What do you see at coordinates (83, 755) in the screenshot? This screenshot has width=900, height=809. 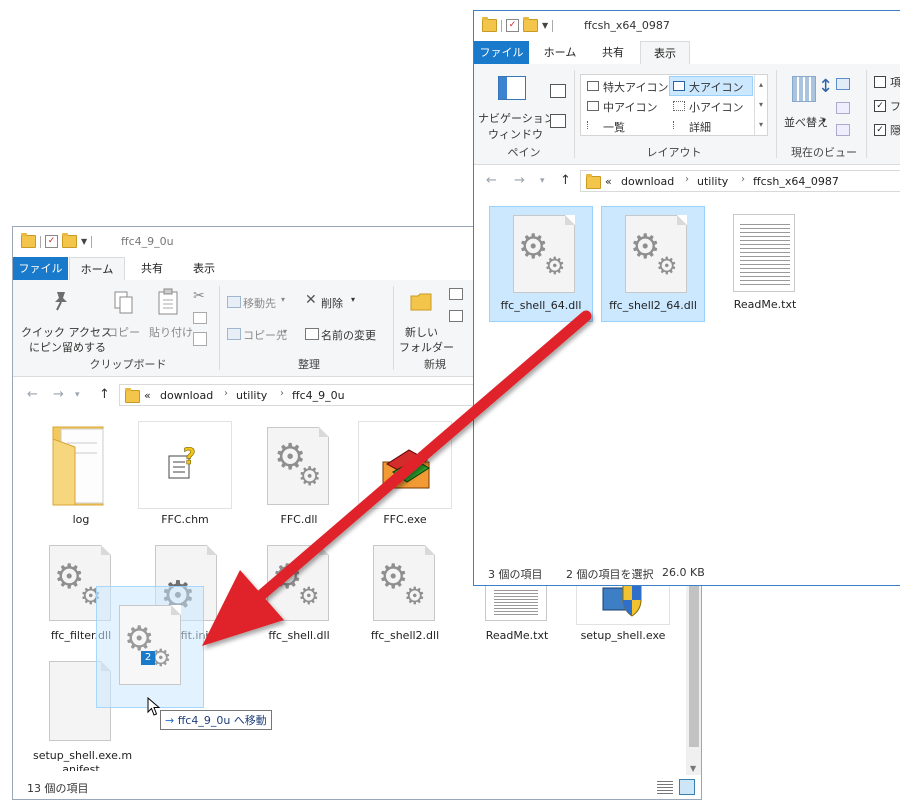 I see `file-name-line-1: setup_shell.exe.m` at bounding box center [83, 755].